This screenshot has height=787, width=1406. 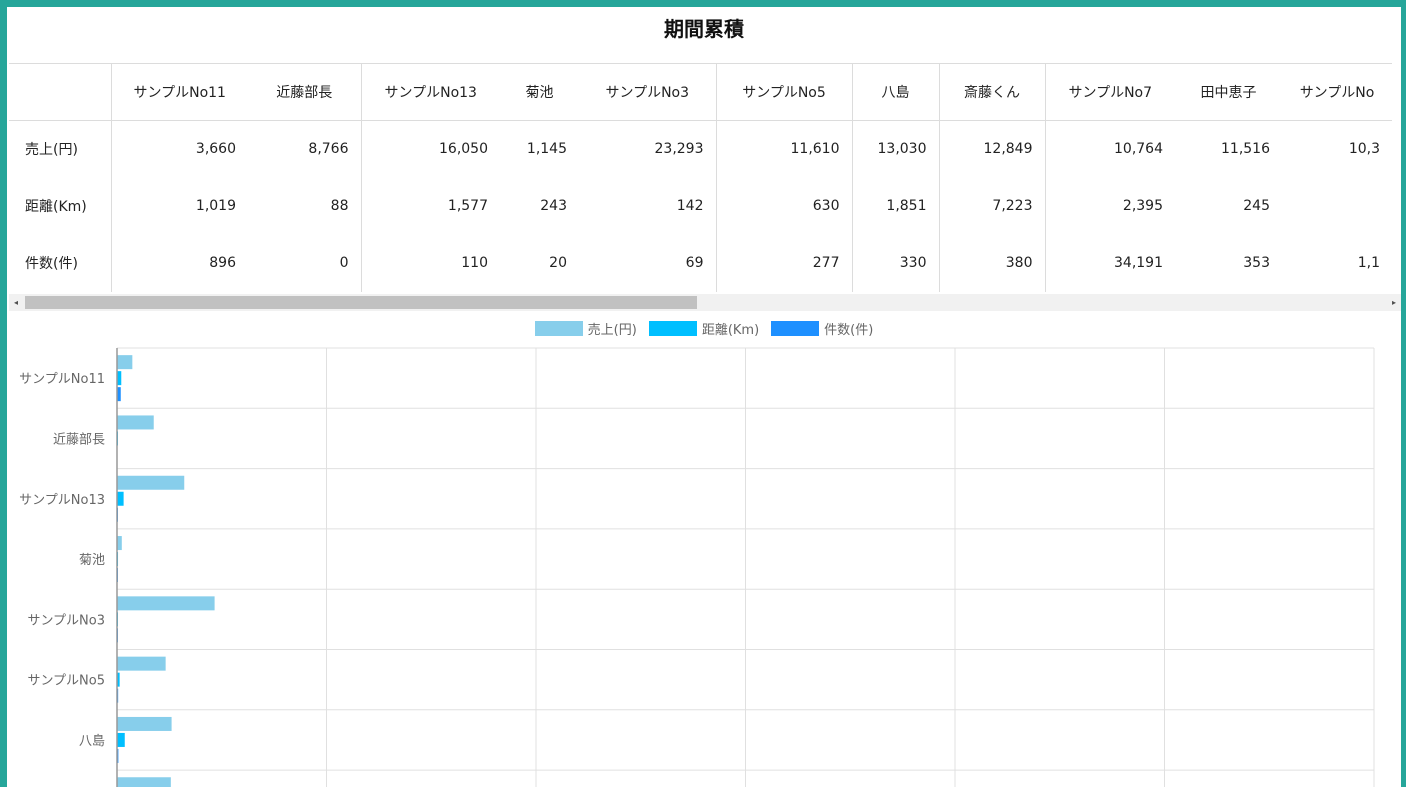 What do you see at coordinates (66, 681) in the screenshot?
I see `y-tick-label: サンプルNo5` at bounding box center [66, 681].